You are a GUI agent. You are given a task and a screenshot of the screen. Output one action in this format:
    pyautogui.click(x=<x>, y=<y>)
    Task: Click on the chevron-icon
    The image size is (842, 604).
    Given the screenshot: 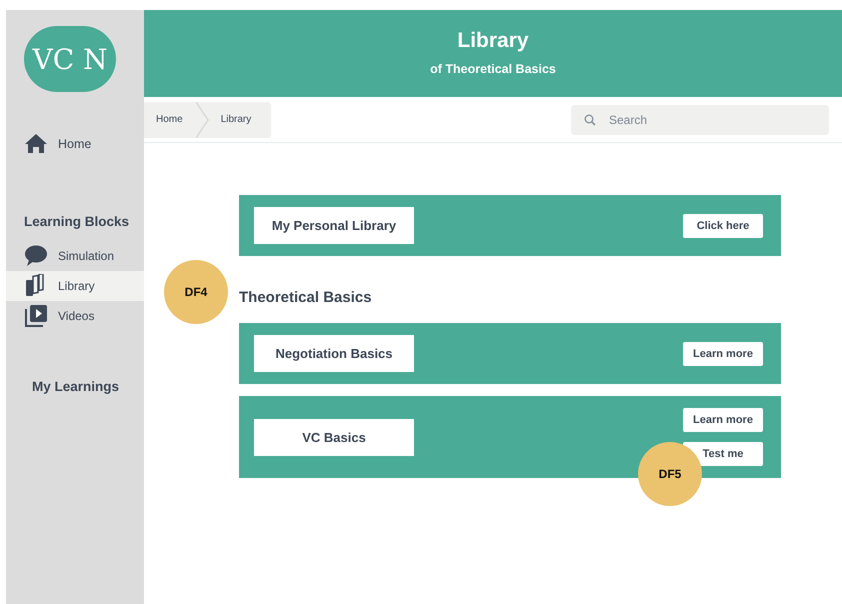 What is the action you would take?
    pyautogui.click(x=201, y=120)
    